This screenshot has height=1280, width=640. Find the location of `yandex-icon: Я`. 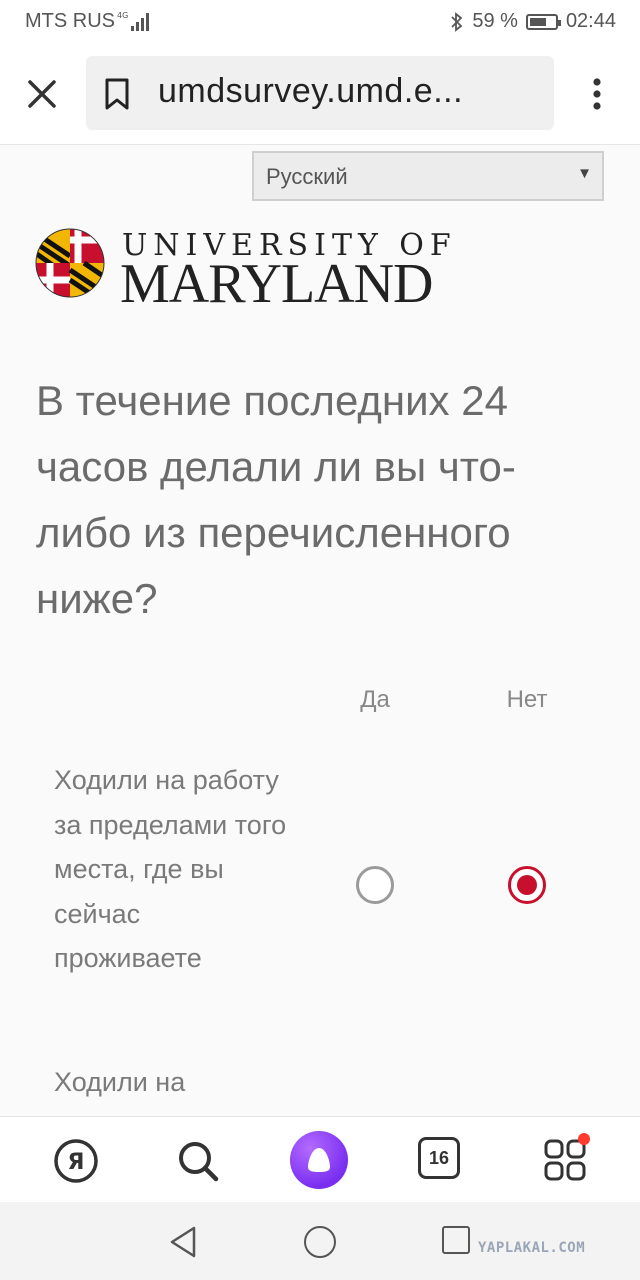

yandex-icon: Я is located at coordinates (76, 1161).